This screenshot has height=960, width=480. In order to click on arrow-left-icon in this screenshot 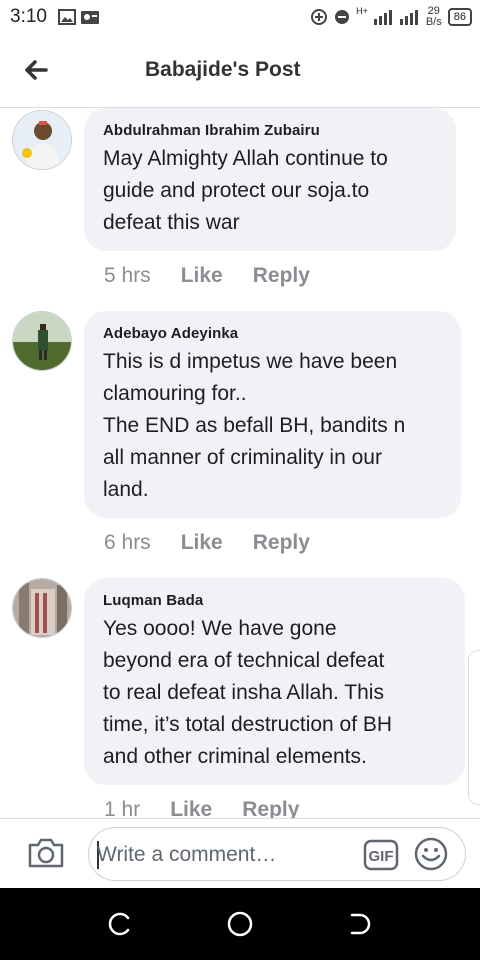, I will do `click(36, 70)`.